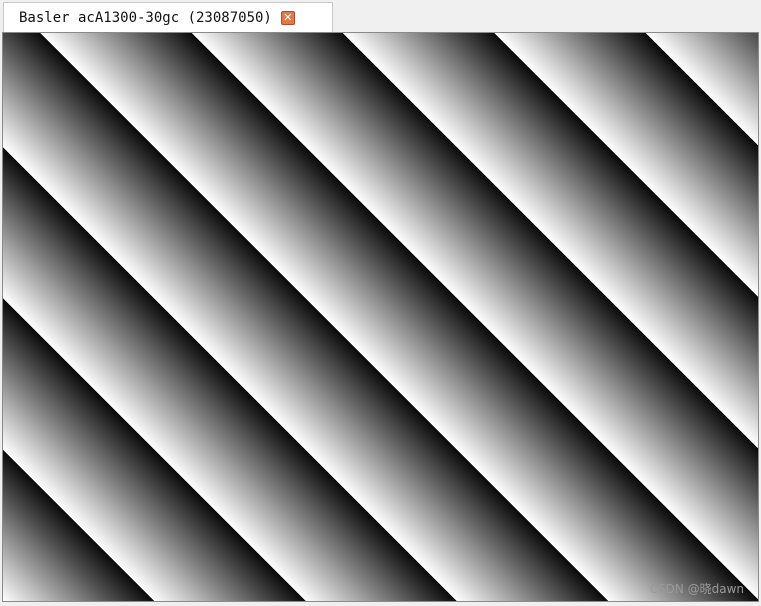  I want to click on watermark-text: CSDN @晓dawn, so click(696, 589).